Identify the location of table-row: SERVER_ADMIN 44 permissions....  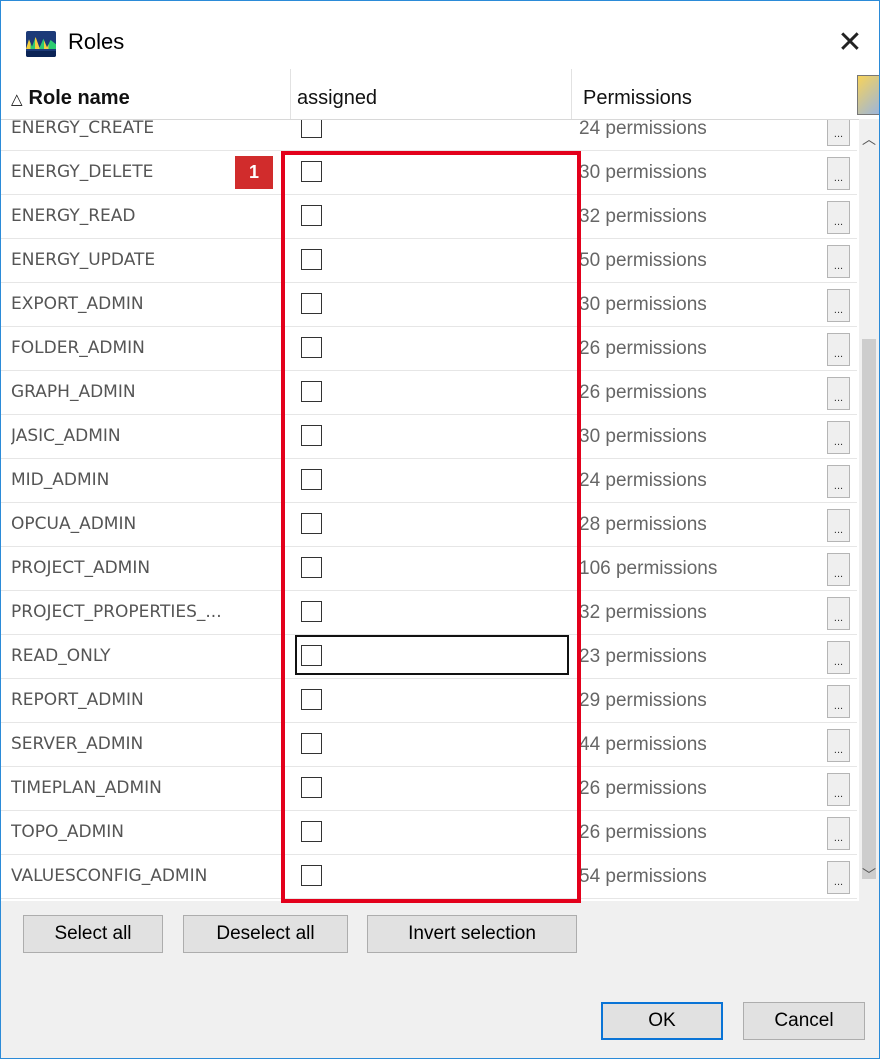
(429, 745).